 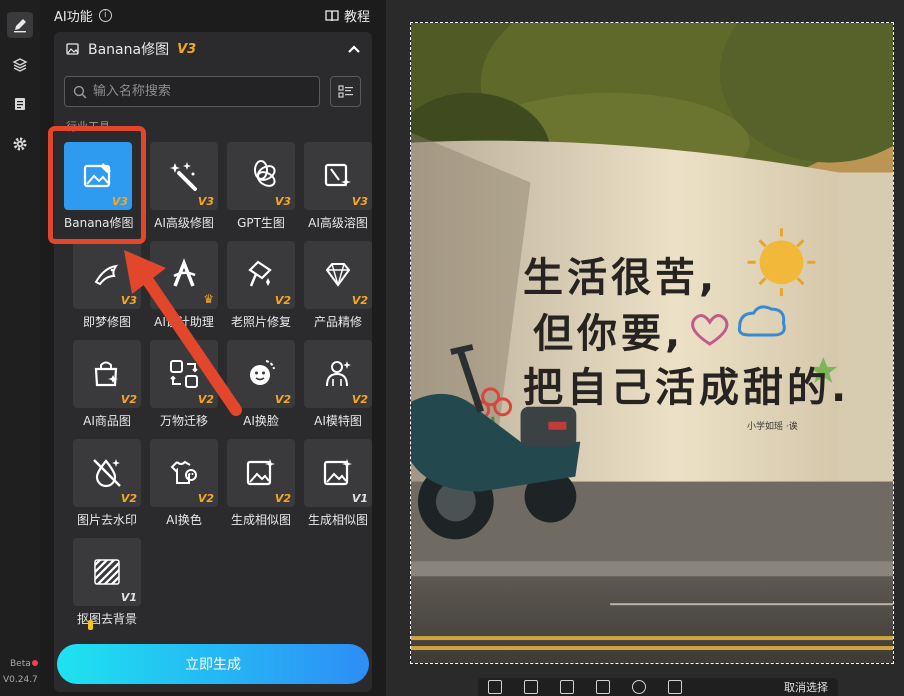 What do you see at coordinates (261, 223) in the screenshot?
I see `tool-label: GPT生图` at bounding box center [261, 223].